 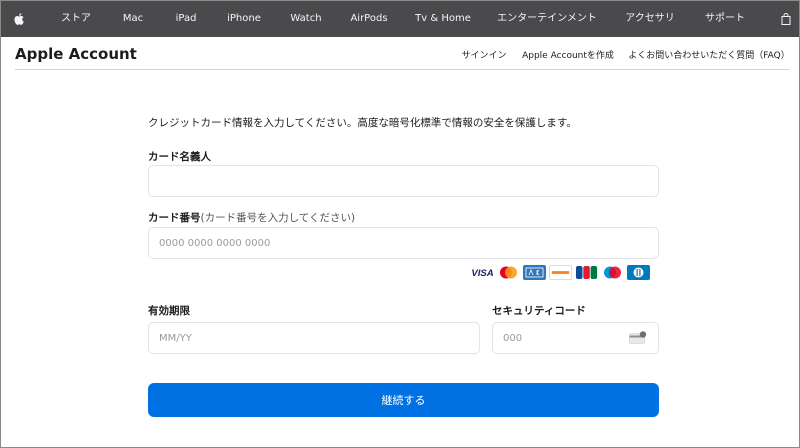 What do you see at coordinates (443, 19) in the screenshot?
I see `nav-item-tv-home: Tv & Home` at bounding box center [443, 19].